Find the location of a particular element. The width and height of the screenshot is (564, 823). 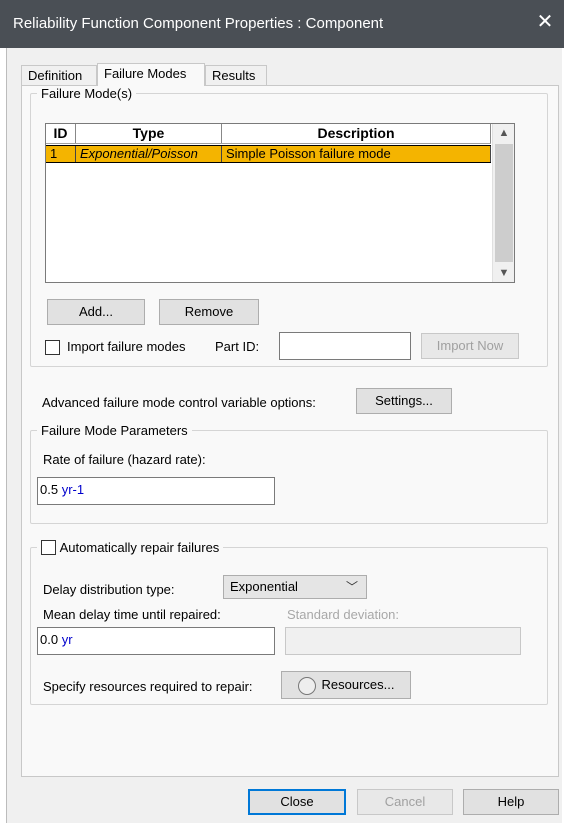

rate-of-failure-input: 0.5 yr-1 is located at coordinates (156, 491).